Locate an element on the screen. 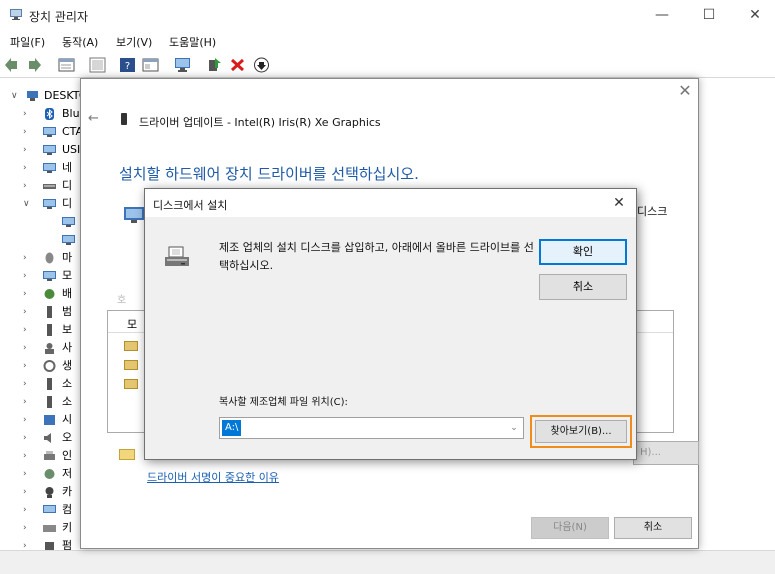  wizard-heading: 설치할 하드웨어 장치 드라이버를 선택하십시오. is located at coordinates (269, 174).